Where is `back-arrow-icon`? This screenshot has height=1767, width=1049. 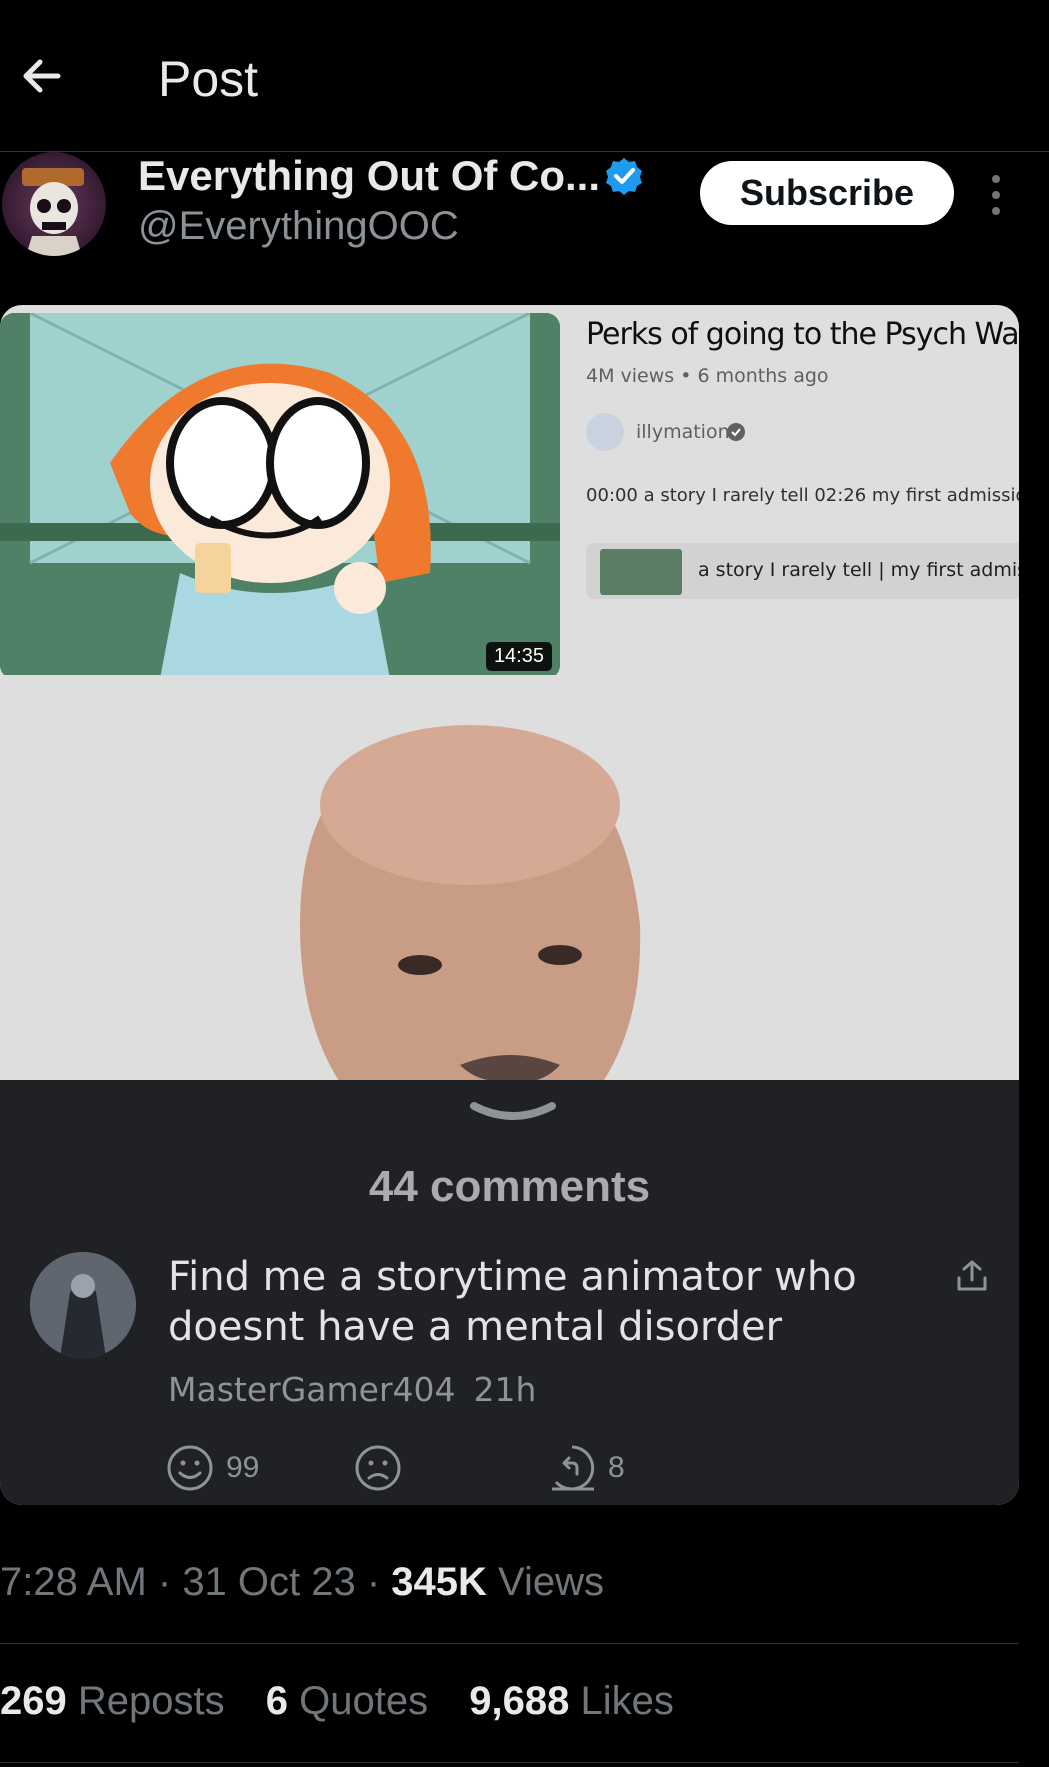
back-arrow-icon is located at coordinates (42, 76).